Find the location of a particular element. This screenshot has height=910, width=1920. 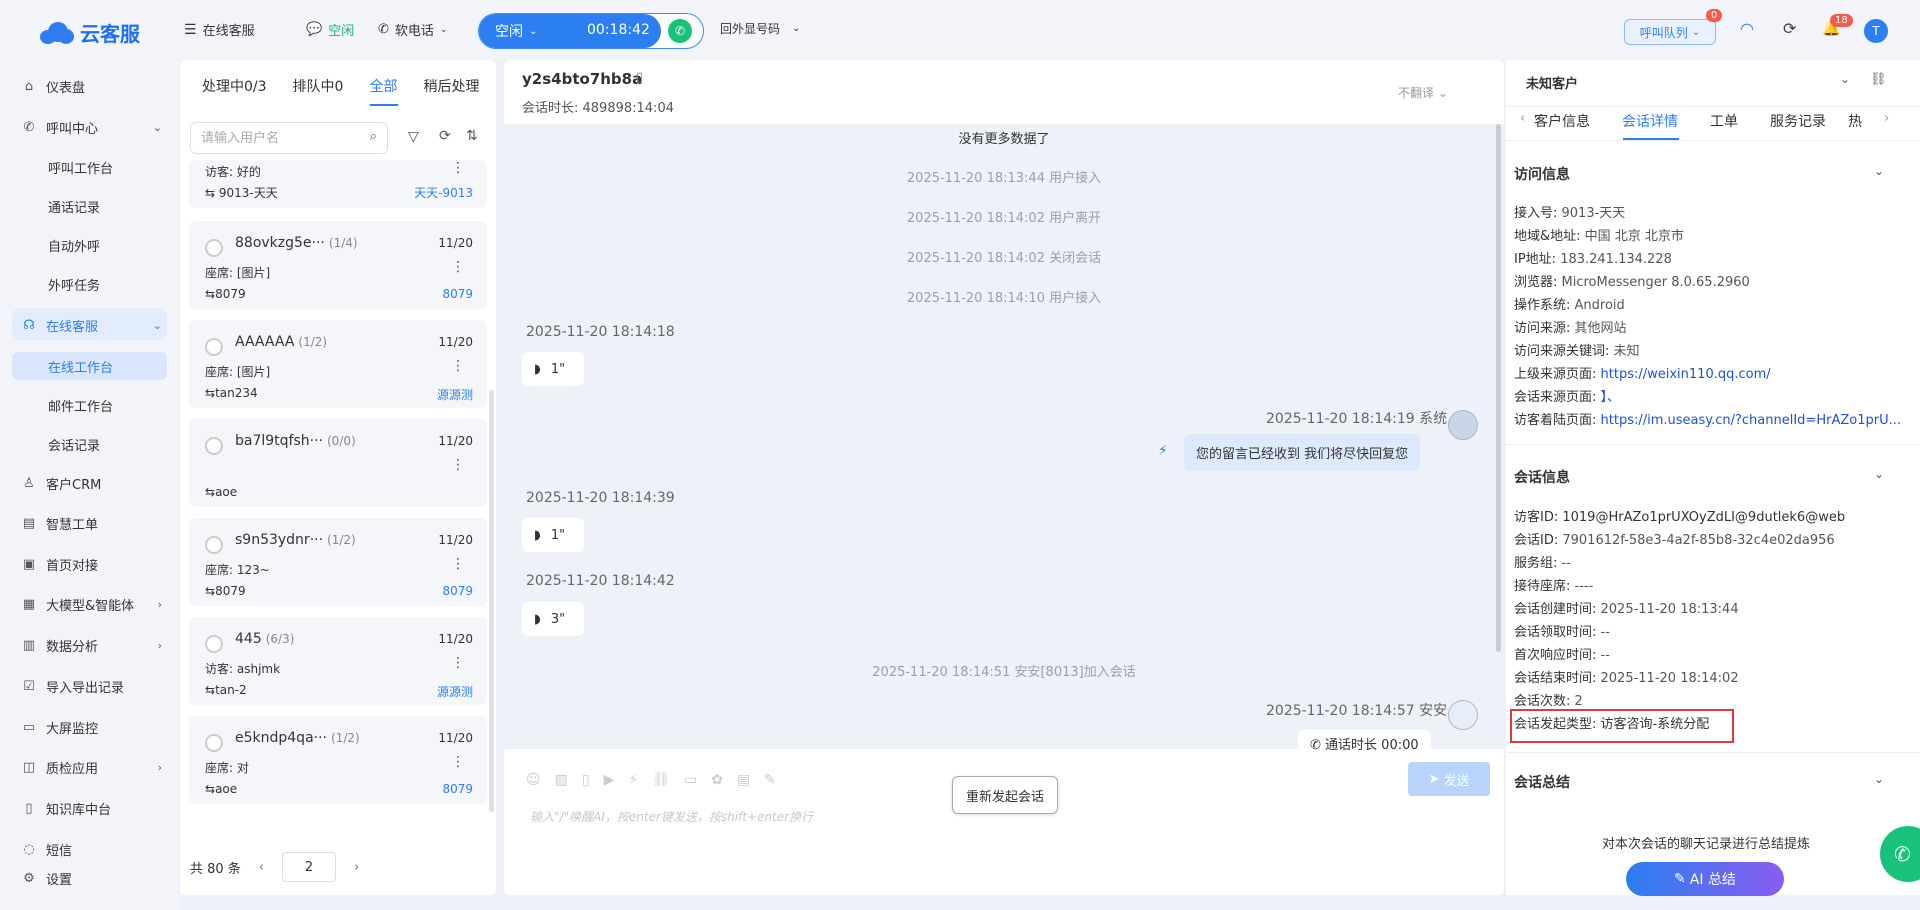

list-item: ba7l9tqfsh··· (0/0) 11/20 ⋮ ⇆aoe is located at coordinates (338, 463).